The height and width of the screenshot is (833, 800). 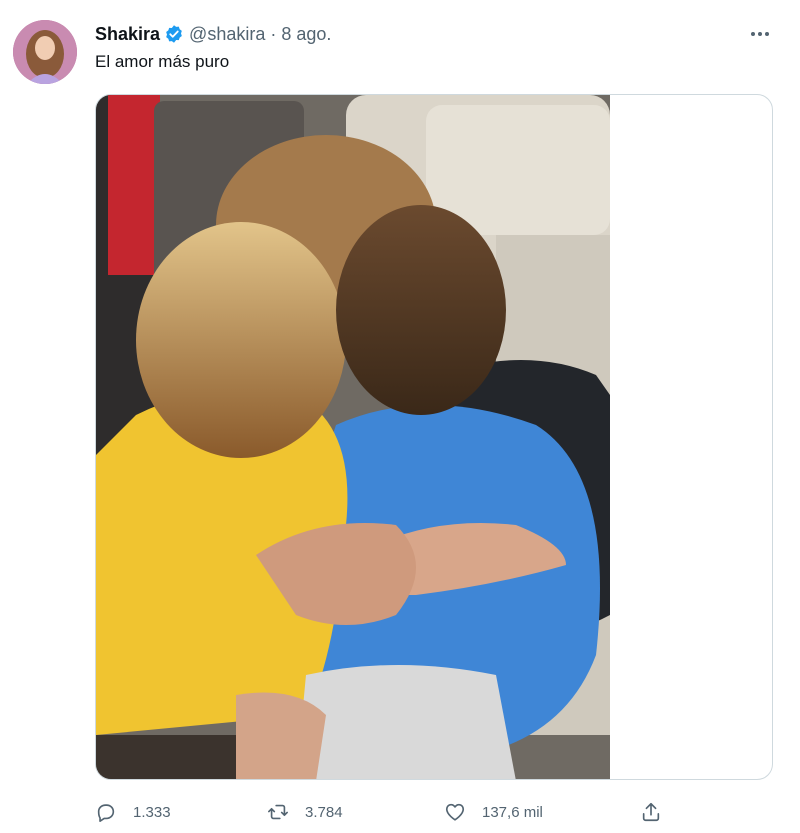 I want to click on tweet-timestamp: 8 ago., so click(x=306, y=34).